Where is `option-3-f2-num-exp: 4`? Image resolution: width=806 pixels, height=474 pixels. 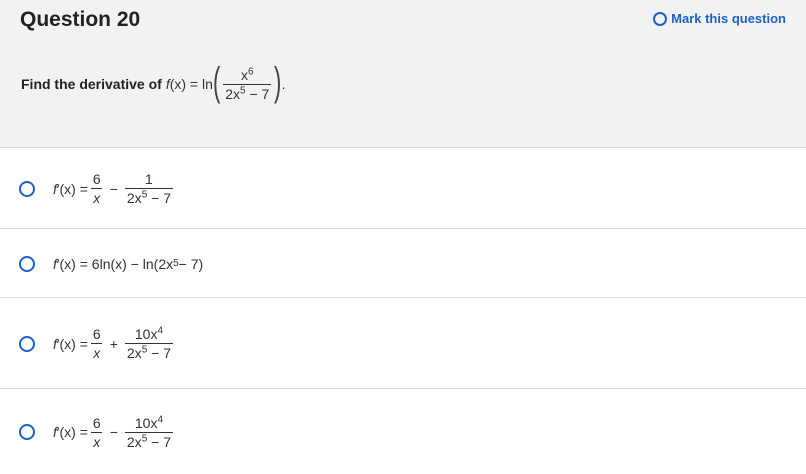 option-3-f2-num-exp: 4 is located at coordinates (160, 331).